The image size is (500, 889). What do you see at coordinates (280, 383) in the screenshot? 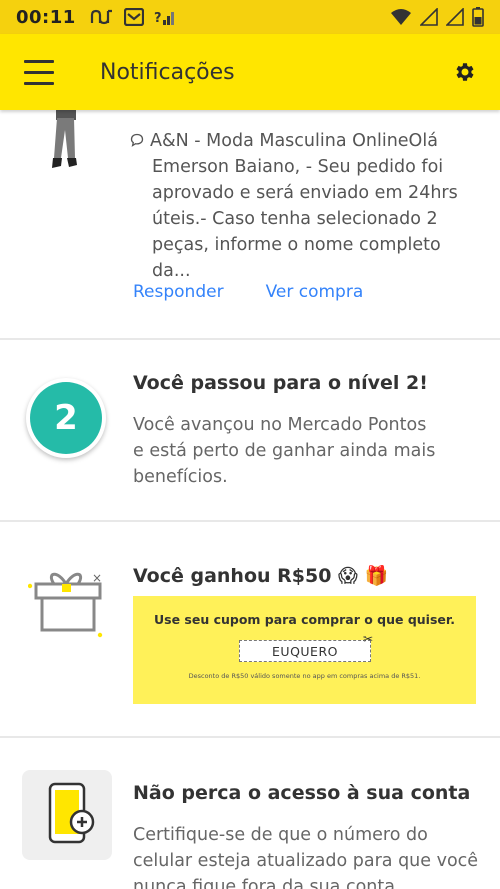
I see `notification-title: Você passou para o nível 2!` at bounding box center [280, 383].